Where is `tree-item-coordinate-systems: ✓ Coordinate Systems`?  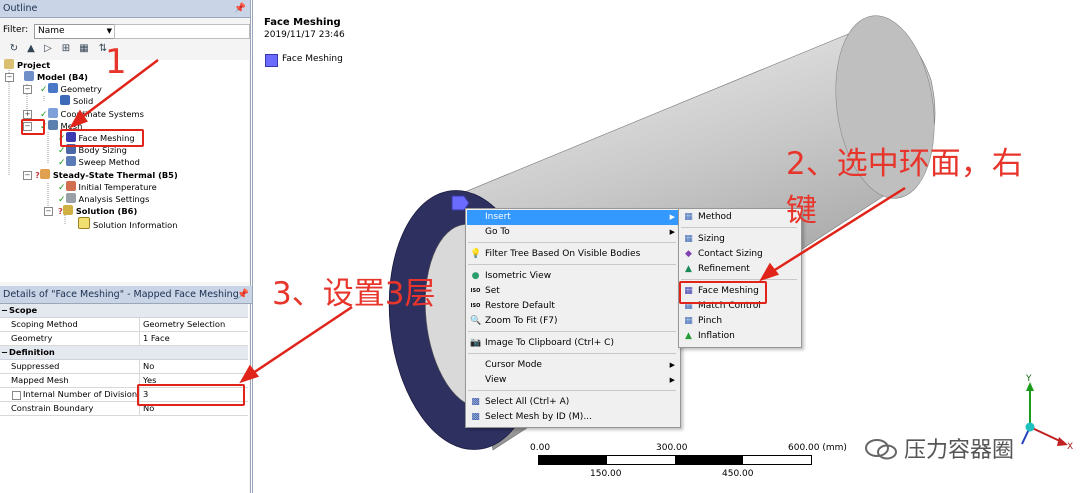
tree-item-coordinate-systems: ✓ Coordinate Systems is located at coordinates (92, 114).